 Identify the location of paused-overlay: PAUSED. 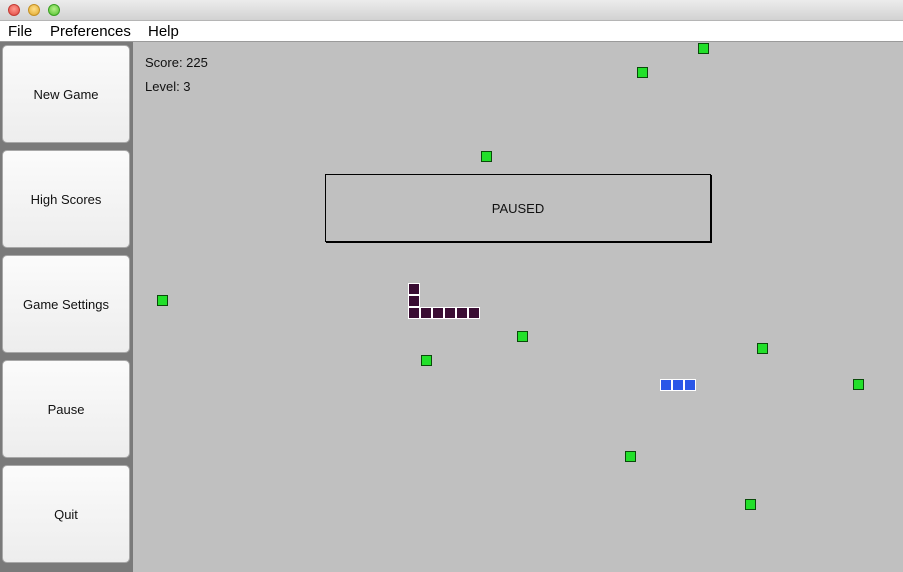
(518, 208).